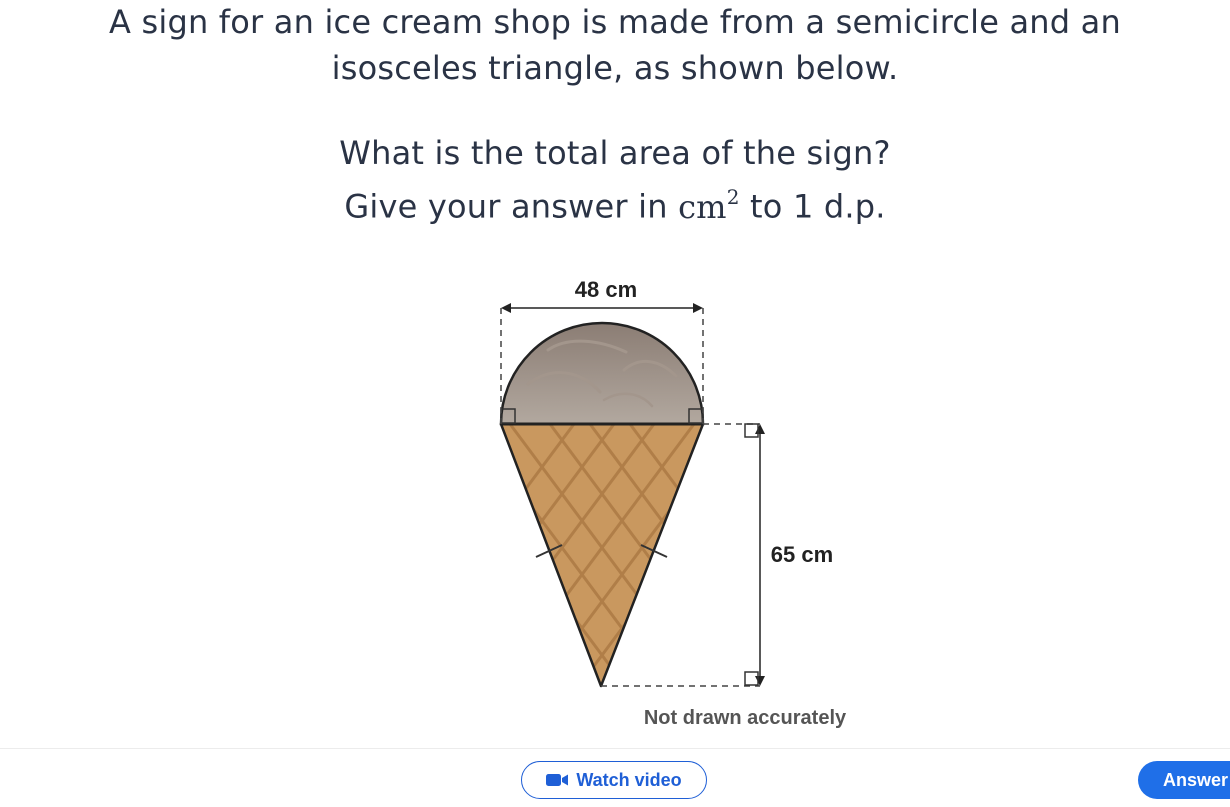  Describe the element at coordinates (602, 373) in the screenshot. I see `scoop-semicircle` at that location.